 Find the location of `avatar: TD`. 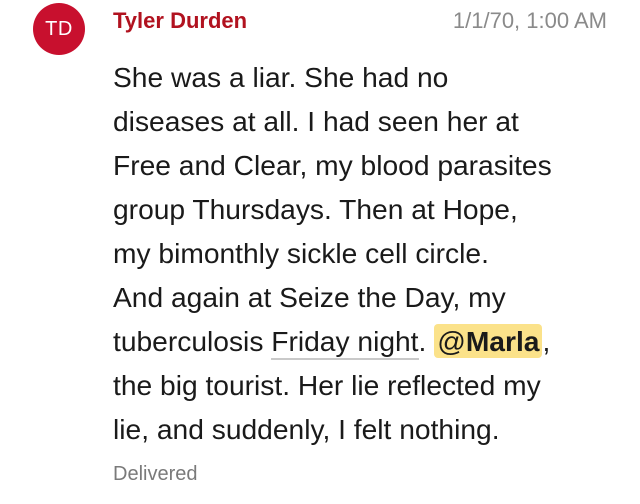

avatar: TD is located at coordinates (59, 29).